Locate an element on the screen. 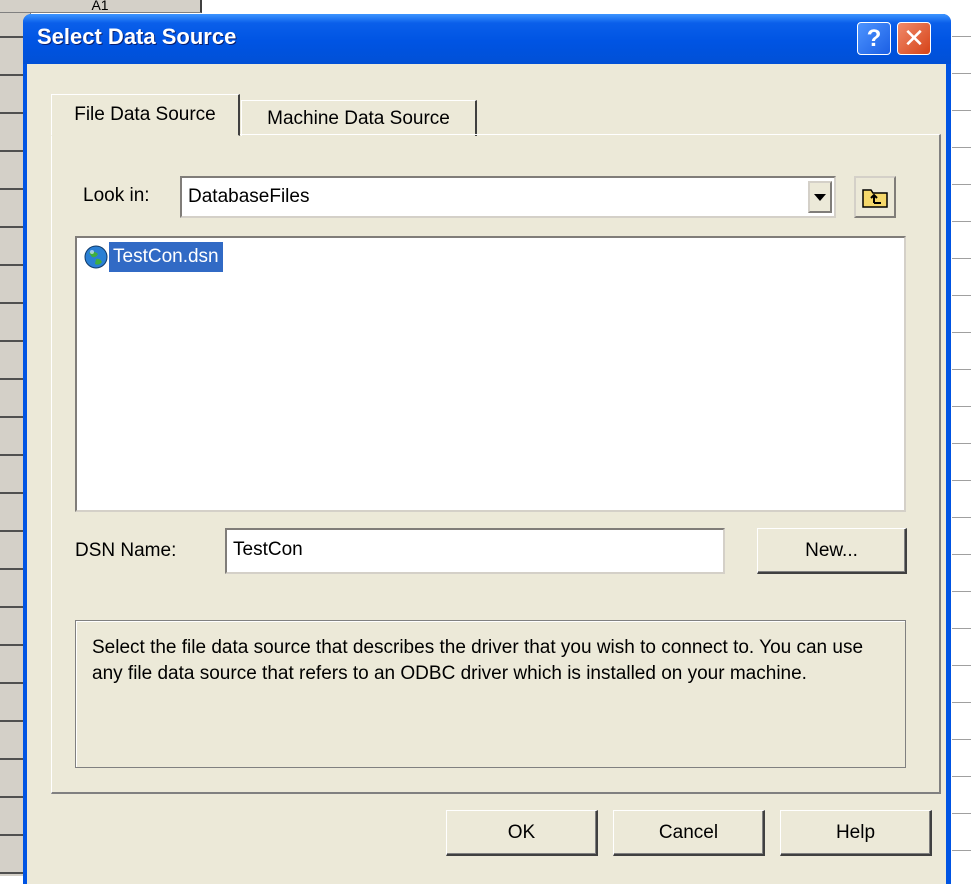  folder-up-icon is located at coordinates (875, 198).